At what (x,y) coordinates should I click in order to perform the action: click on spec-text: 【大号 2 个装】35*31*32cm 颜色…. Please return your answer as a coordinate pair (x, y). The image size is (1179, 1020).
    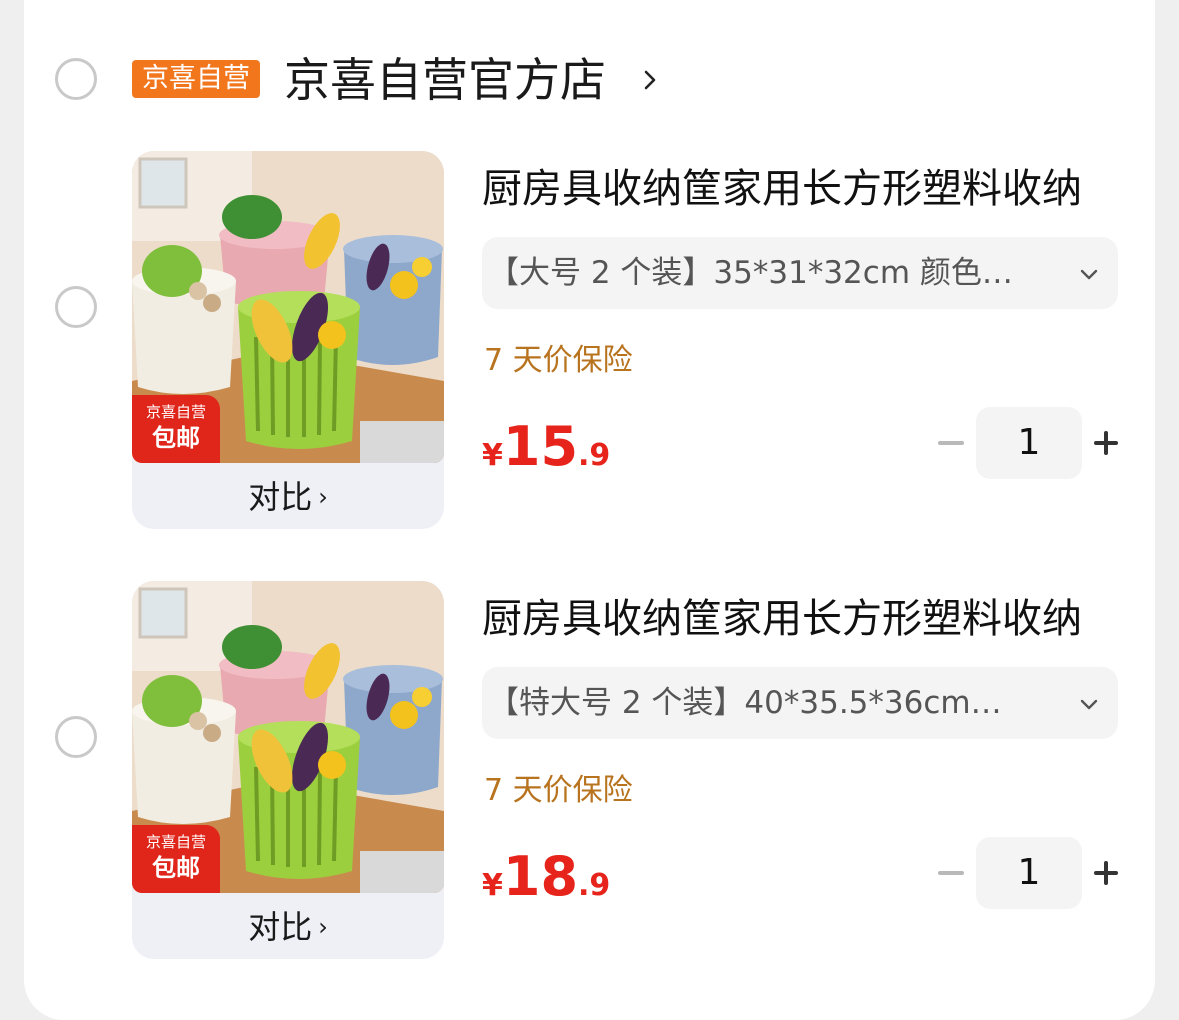
    Looking at the image, I should click on (750, 273).